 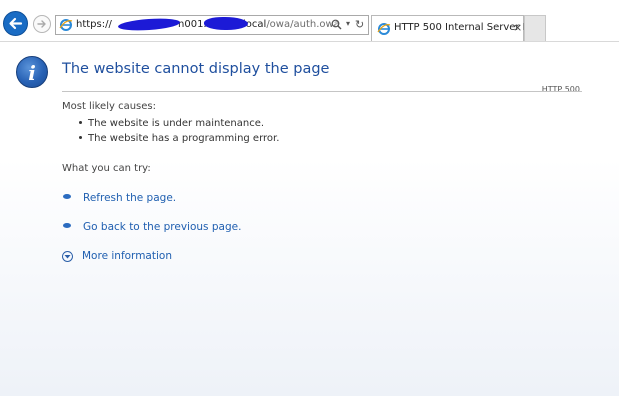 I want to click on address-bar: https:// n001. local/owa/auth.owa ▾ ↻, so click(x=212, y=25).